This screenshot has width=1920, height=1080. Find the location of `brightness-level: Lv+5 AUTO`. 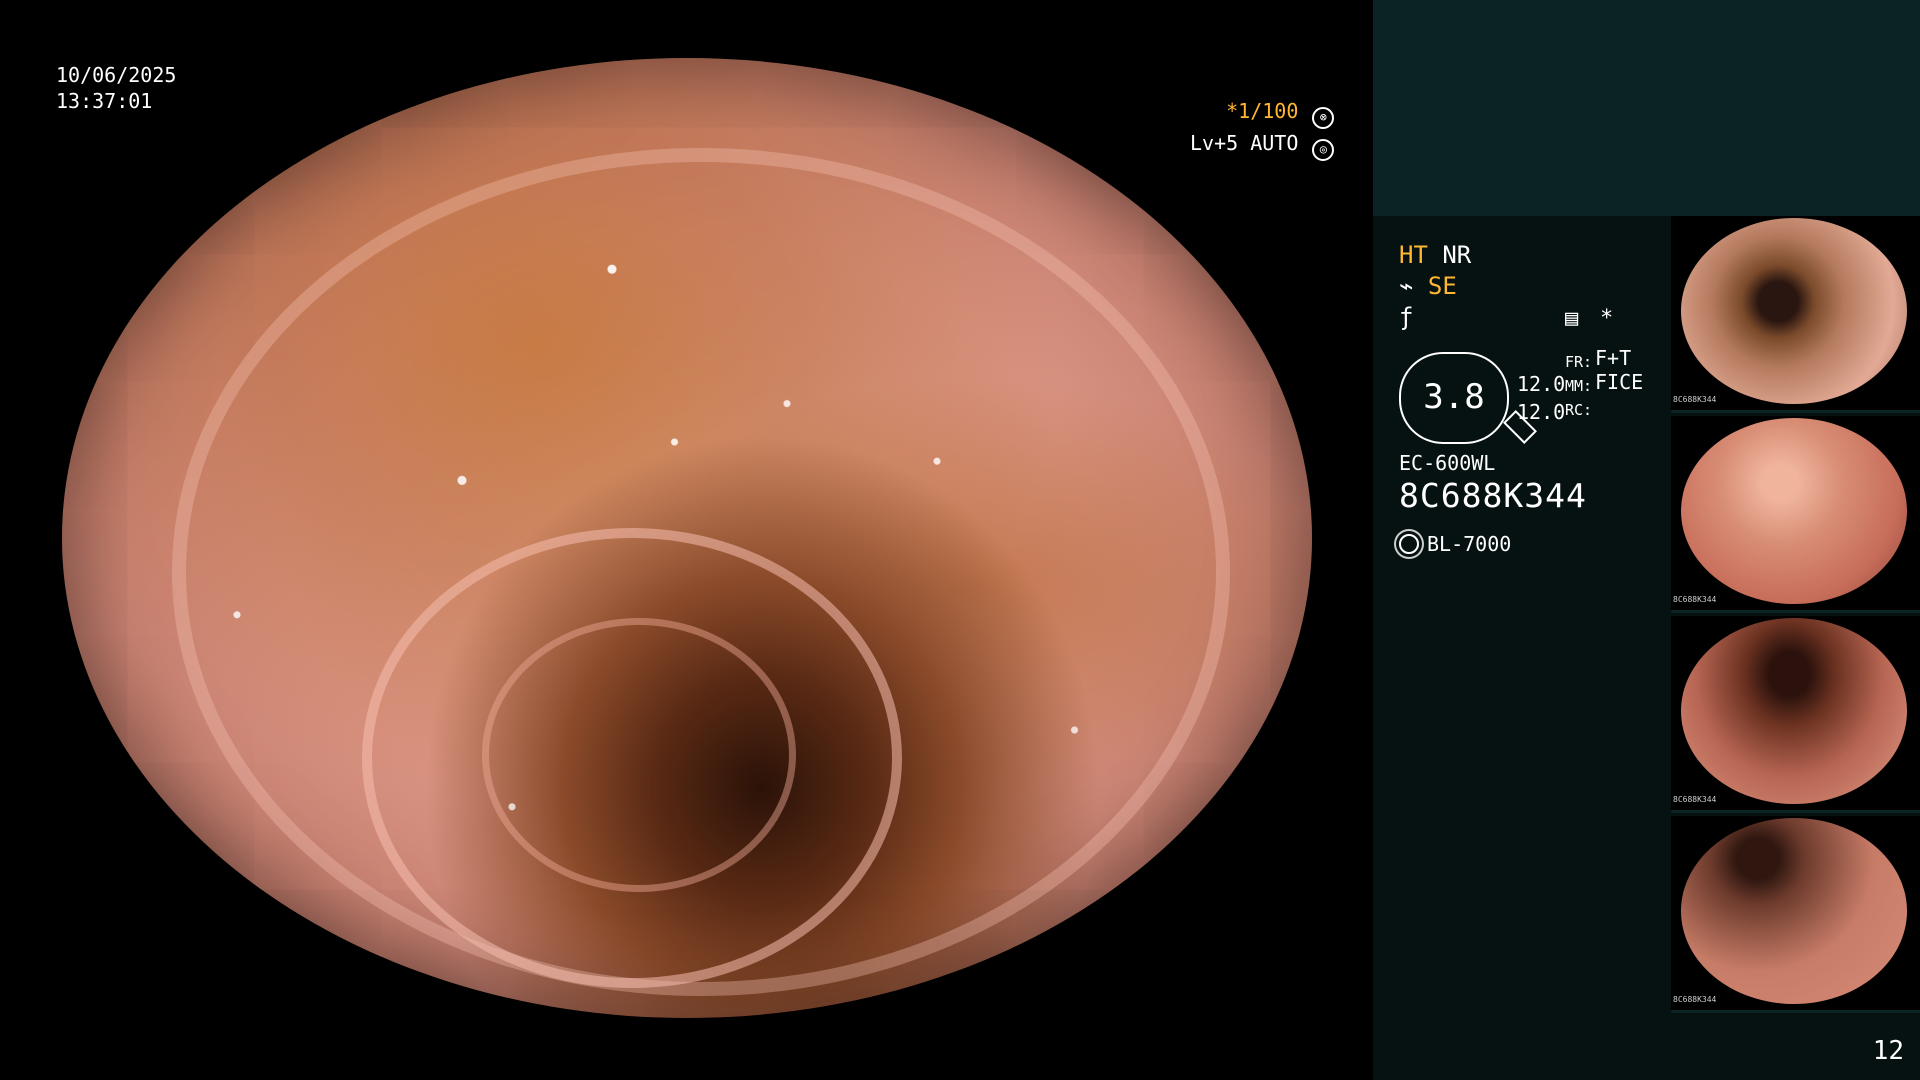

brightness-level: Lv+5 AUTO is located at coordinates (1244, 143).